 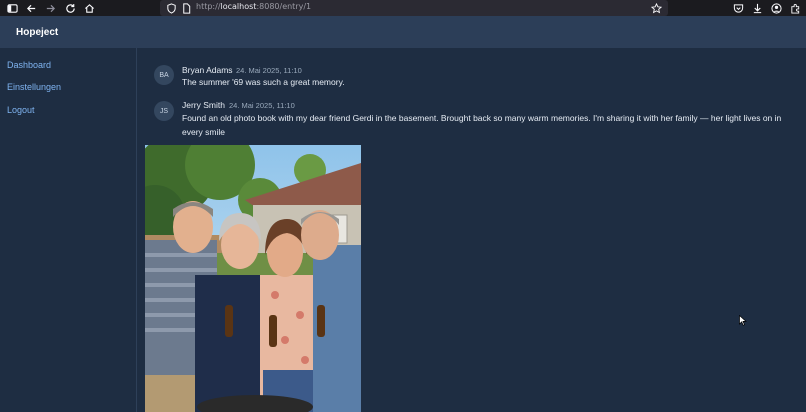 I want to click on browser-toolbar: http://localhost:8080/entry/1, so click(x=403, y=8).